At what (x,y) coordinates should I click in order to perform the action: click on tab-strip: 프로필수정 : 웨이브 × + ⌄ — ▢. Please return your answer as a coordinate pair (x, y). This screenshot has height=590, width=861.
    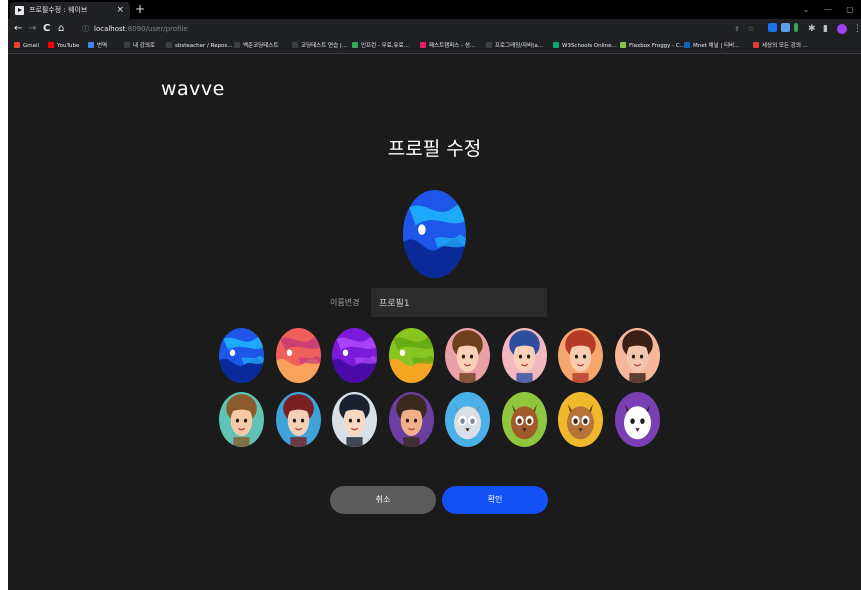
    Looking at the image, I should click on (434, 9).